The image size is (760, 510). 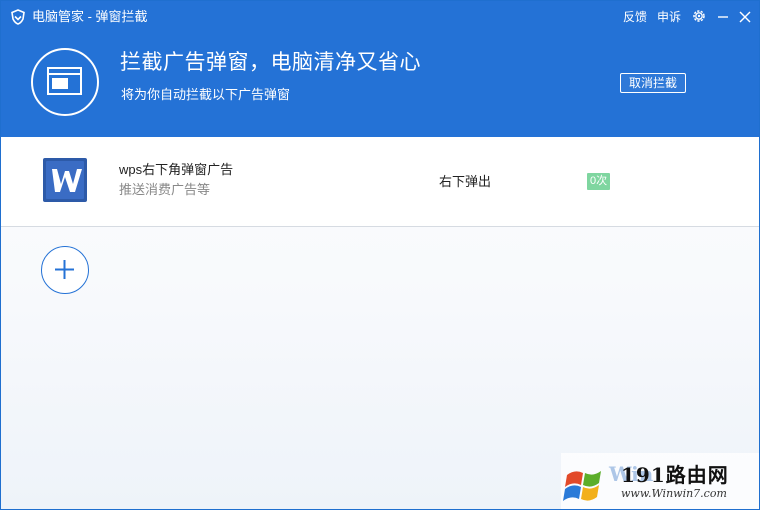 I want to click on item-name: wps右下角弹窗广告, so click(x=176, y=169).